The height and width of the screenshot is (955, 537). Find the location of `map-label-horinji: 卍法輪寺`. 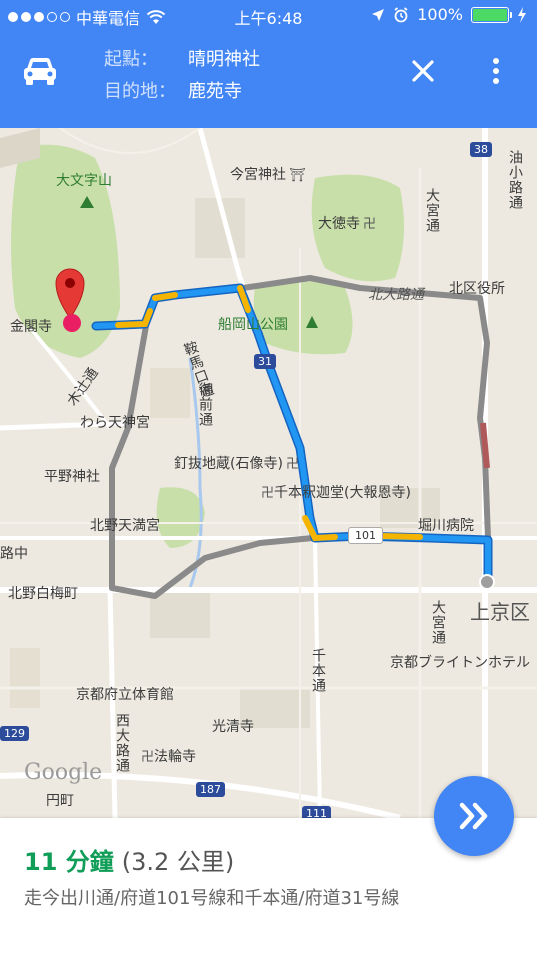

map-label-horinji: 卍法輪寺 is located at coordinates (167, 756).